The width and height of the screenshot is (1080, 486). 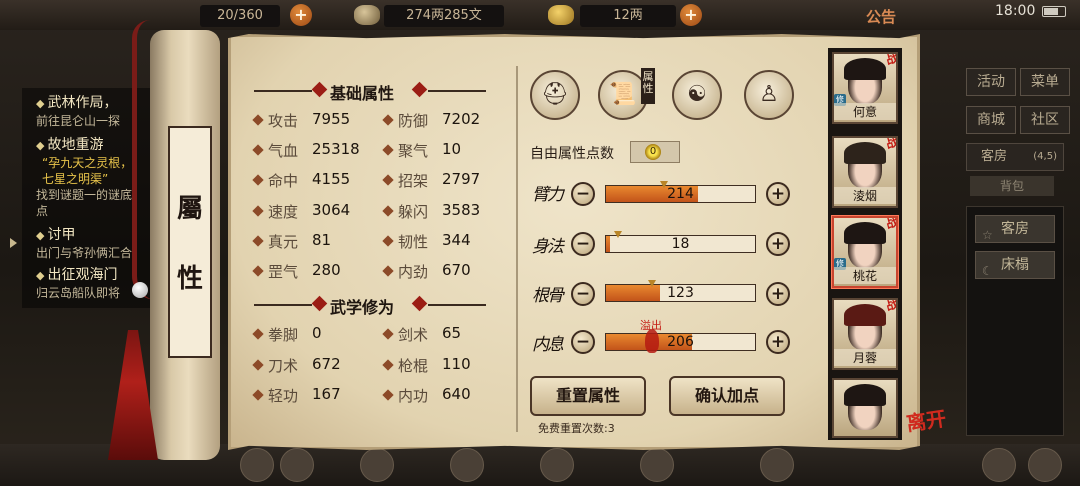 I want to click on increase-constitution-button: +, so click(x=778, y=294).